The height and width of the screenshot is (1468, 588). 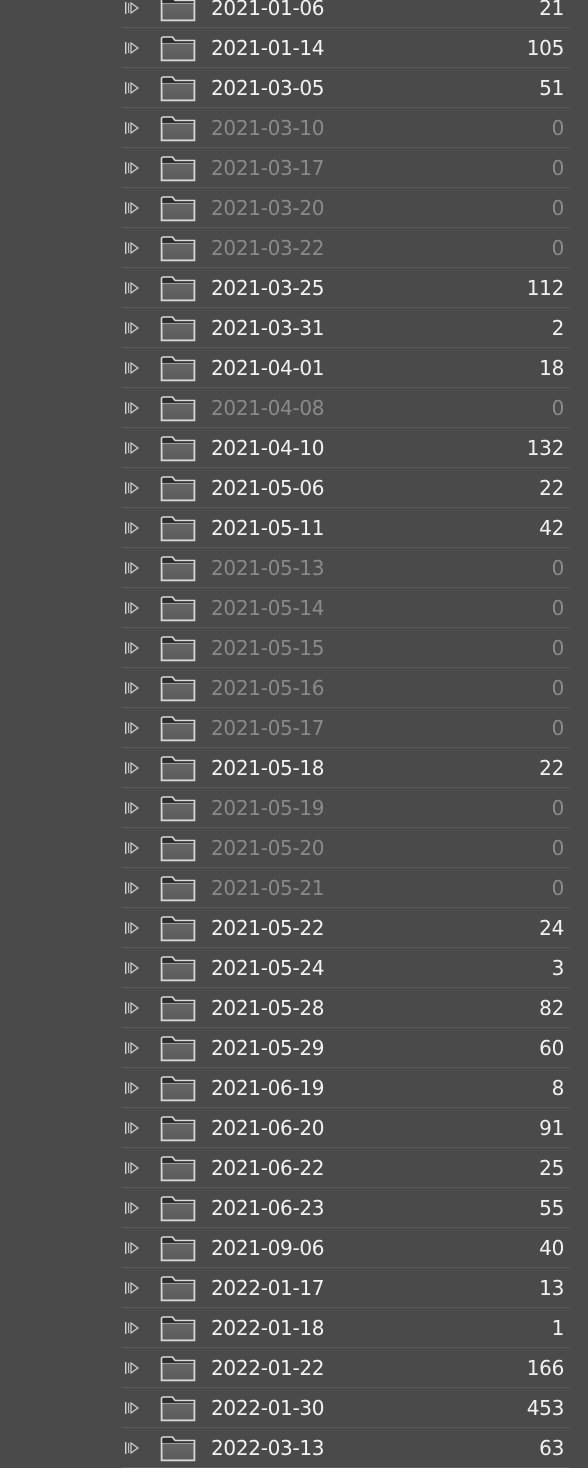 What do you see at coordinates (294, 528) in the screenshot?
I see `folder-row: 2021-05-11 42` at bounding box center [294, 528].